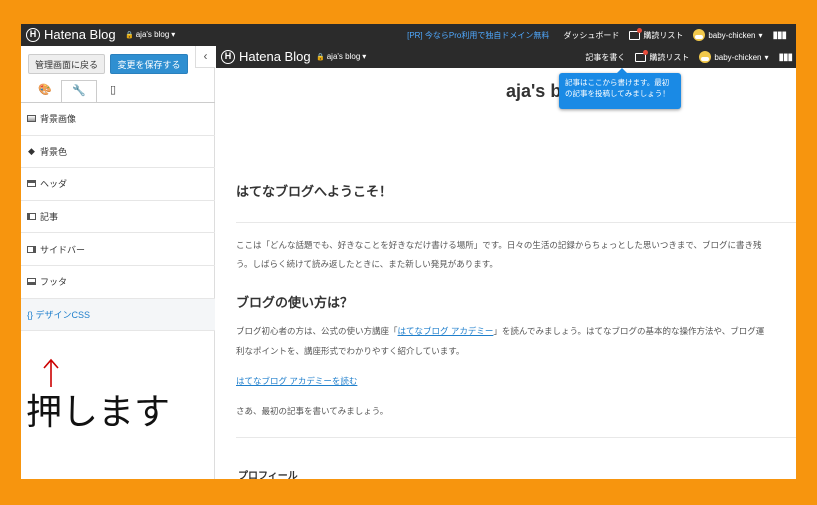 The height and width of the screenshot is (505, 817). I want to click on preview-blog-switcher: 🔒 aja's blog ▾, so click(341, 56).